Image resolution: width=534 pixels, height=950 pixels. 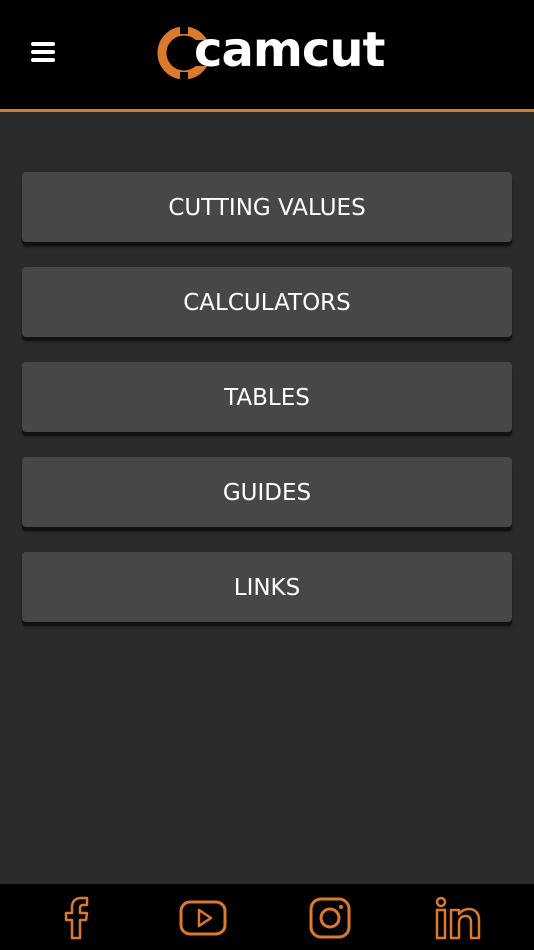 What do you see at coordinates (267, 397) in the screenshot?
I see `tables-button: TABLES` at bounding box center [267, 397].